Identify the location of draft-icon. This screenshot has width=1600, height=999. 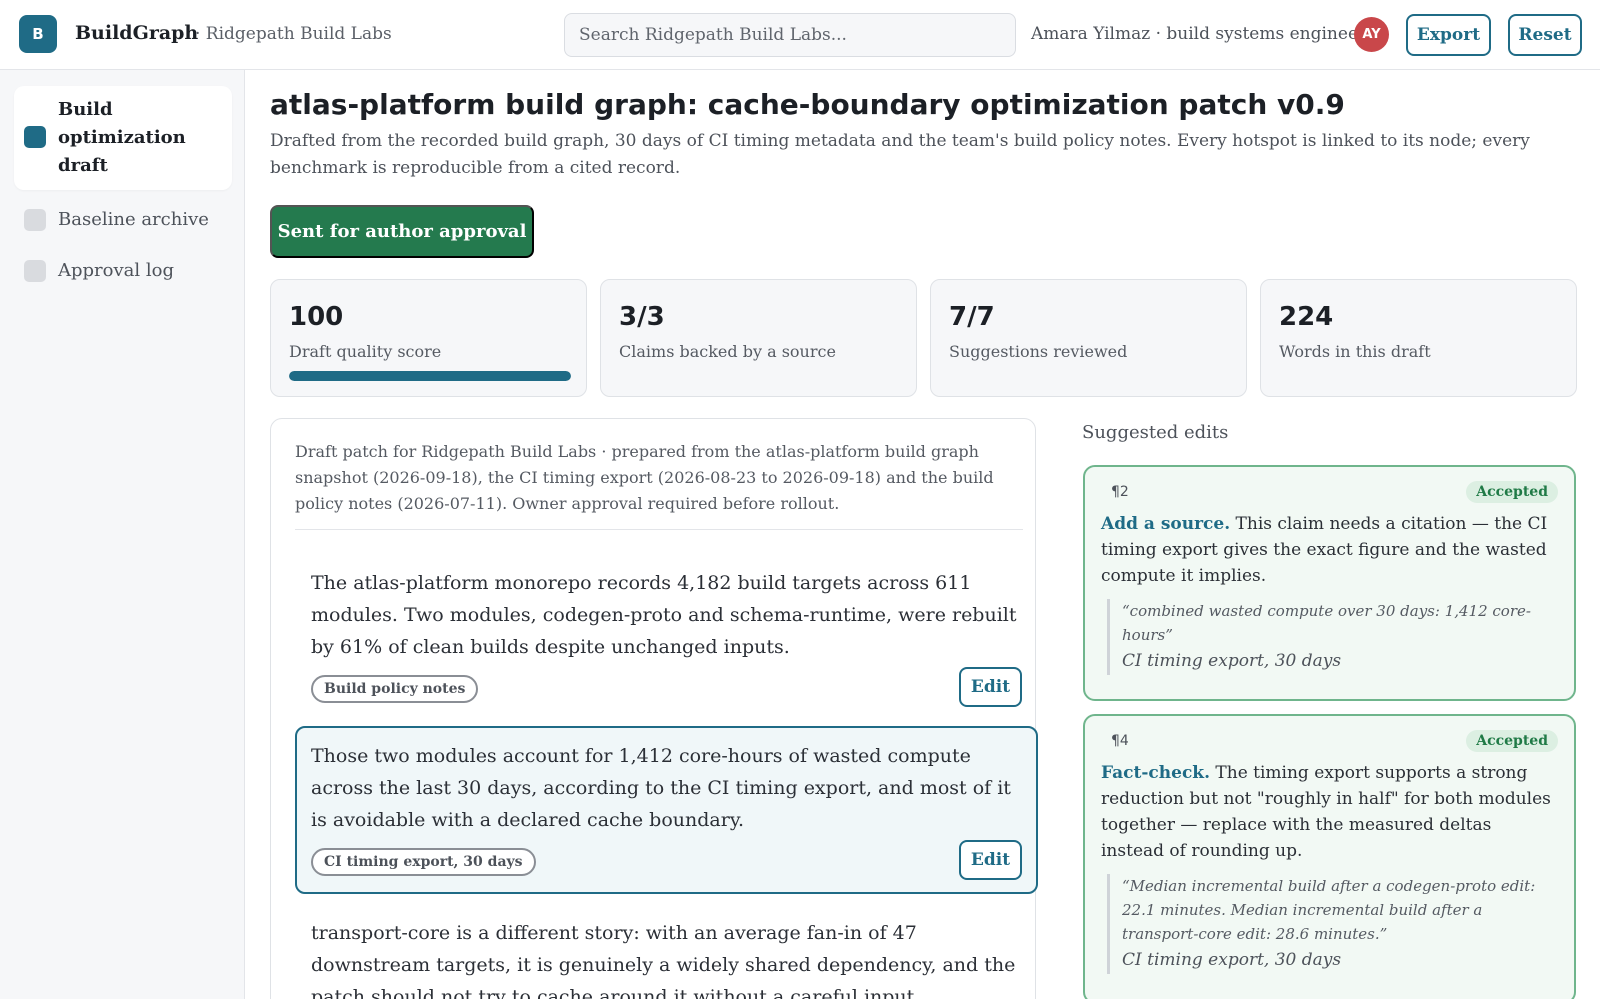
(35, 137).